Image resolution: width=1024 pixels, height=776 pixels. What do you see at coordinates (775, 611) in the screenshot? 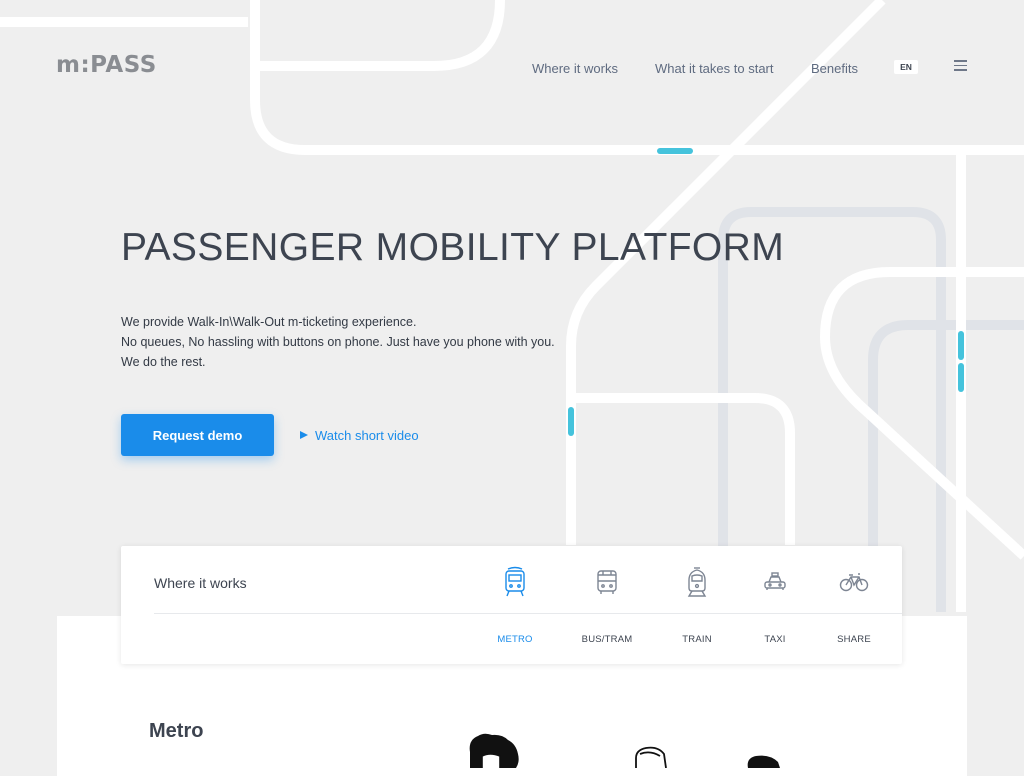
I see `mode-tab-taxi: TAXI` at bounding box center [775, 611].